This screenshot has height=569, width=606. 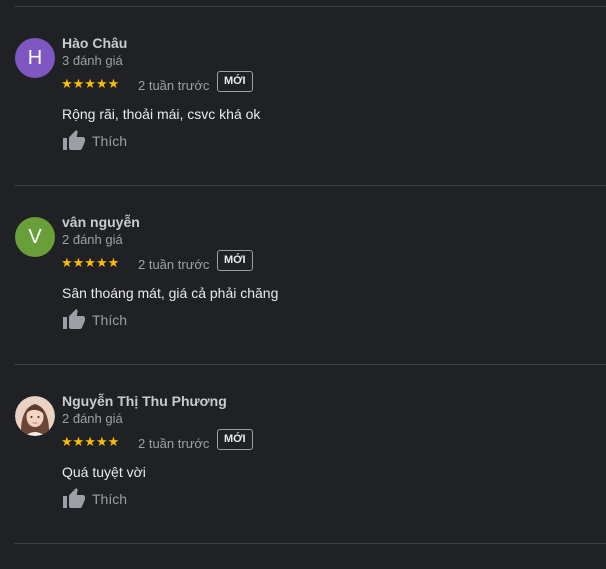 I want to click on review-text: Rộng rãi, thoải mái, csvc khá ok, so click(x=161, y=114).